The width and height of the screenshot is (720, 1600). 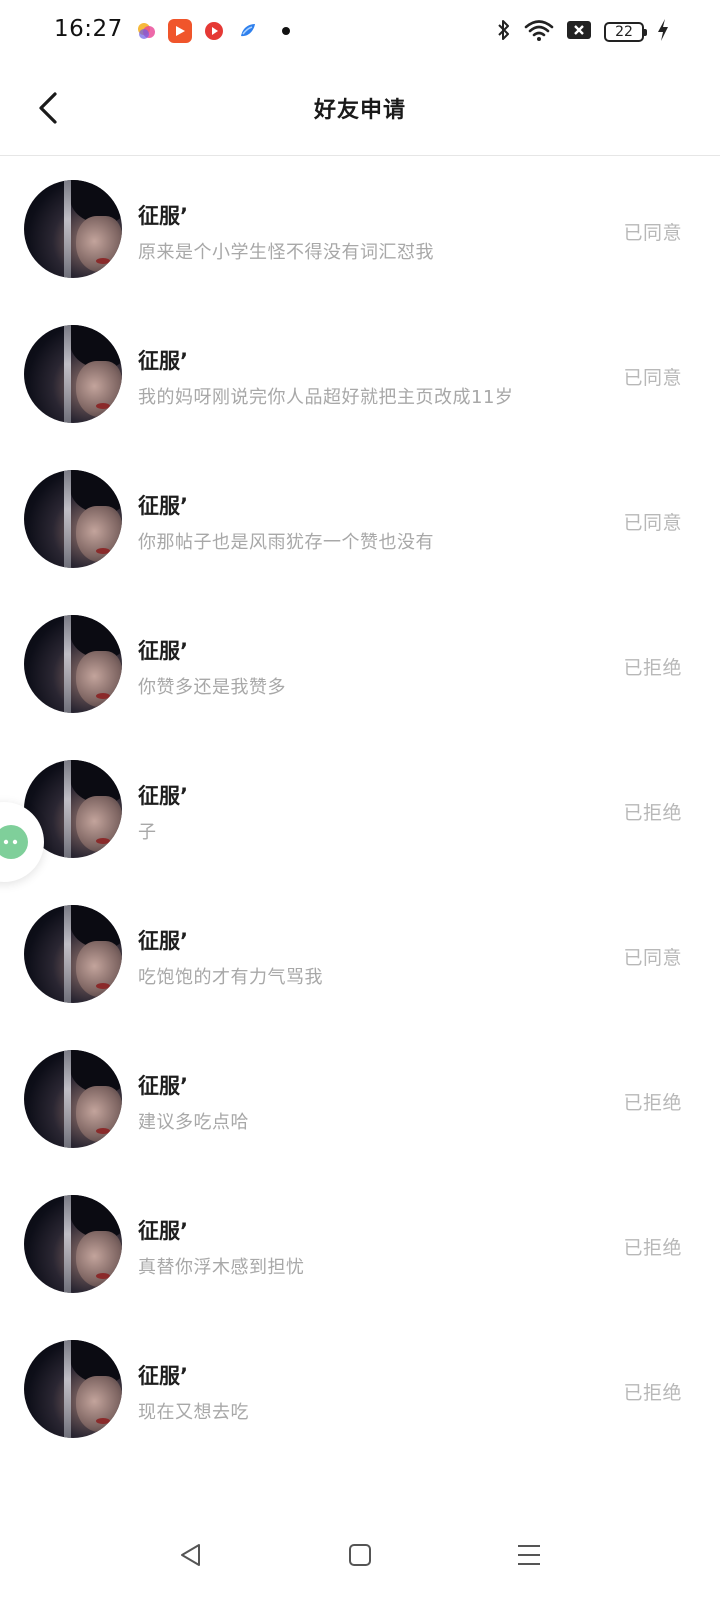 I want to click on page-title: 好友申请, so click(x=359, y=110).